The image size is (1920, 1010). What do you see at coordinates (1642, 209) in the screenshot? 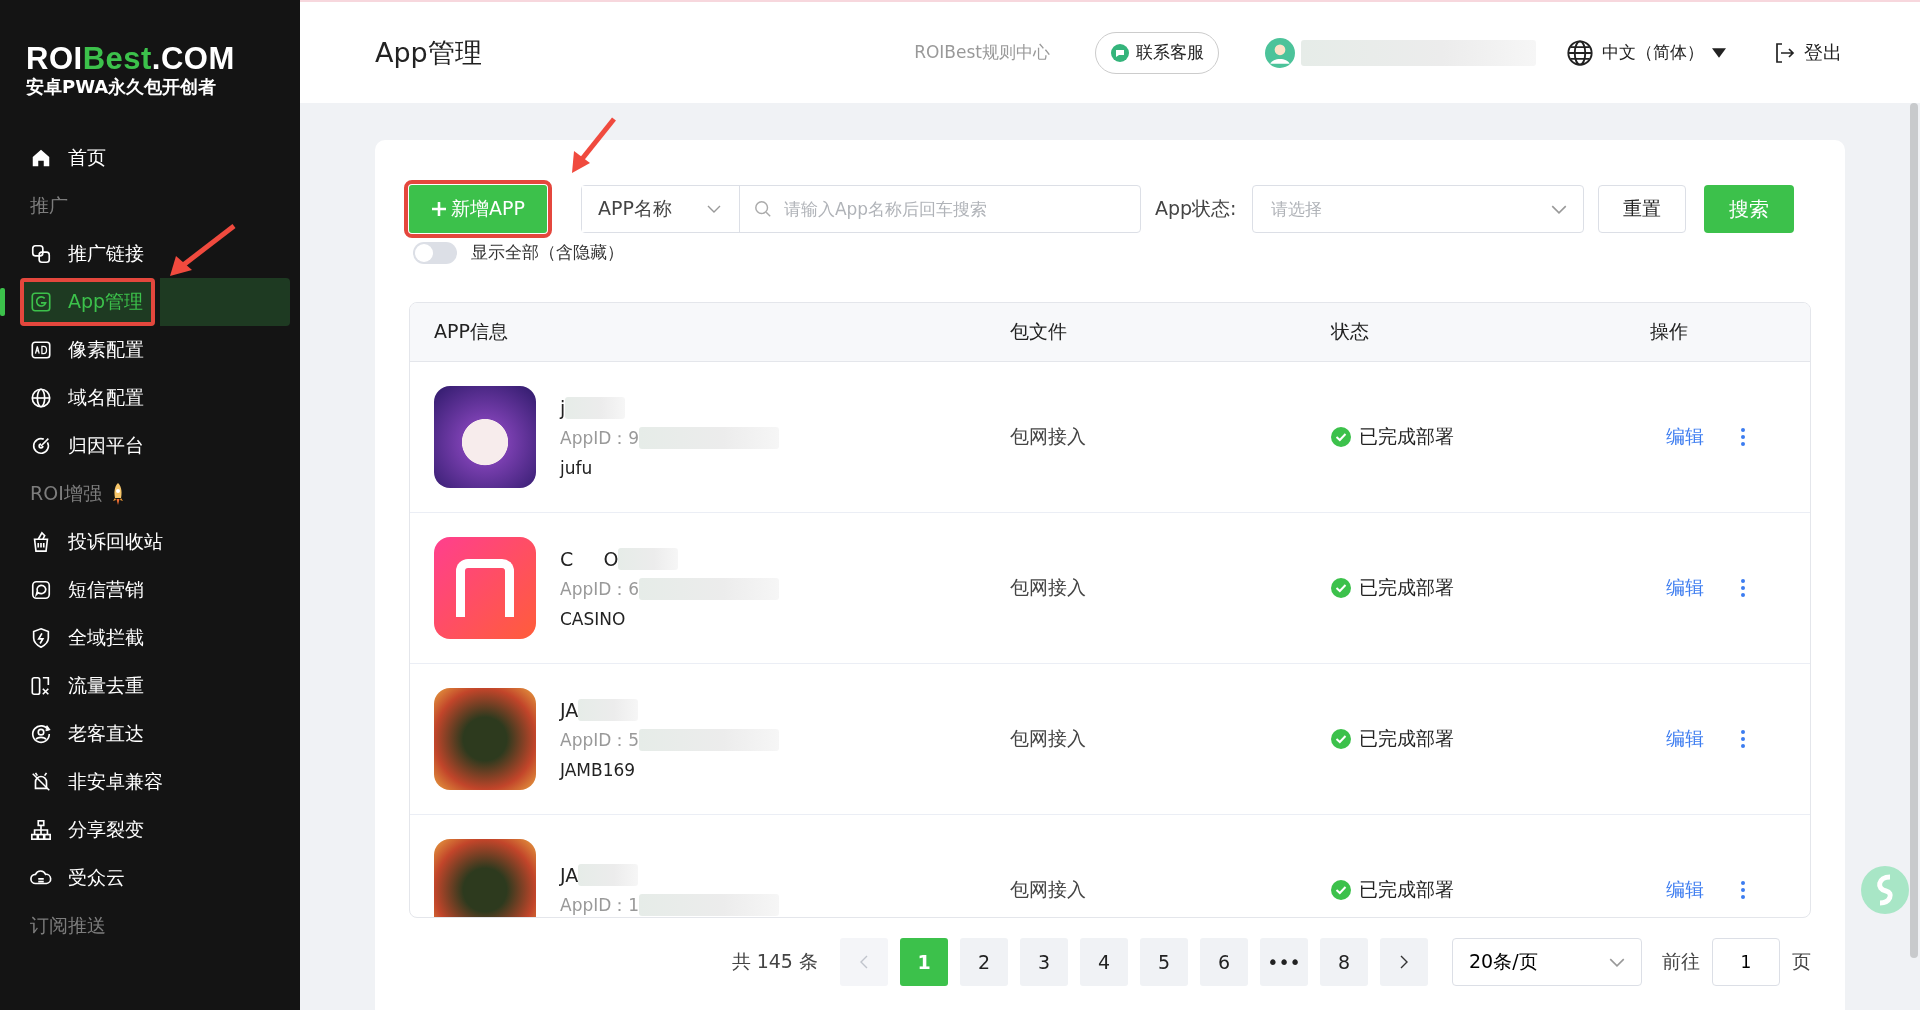
I see `reset-button: 重置` at bounding box center [1642, 209].